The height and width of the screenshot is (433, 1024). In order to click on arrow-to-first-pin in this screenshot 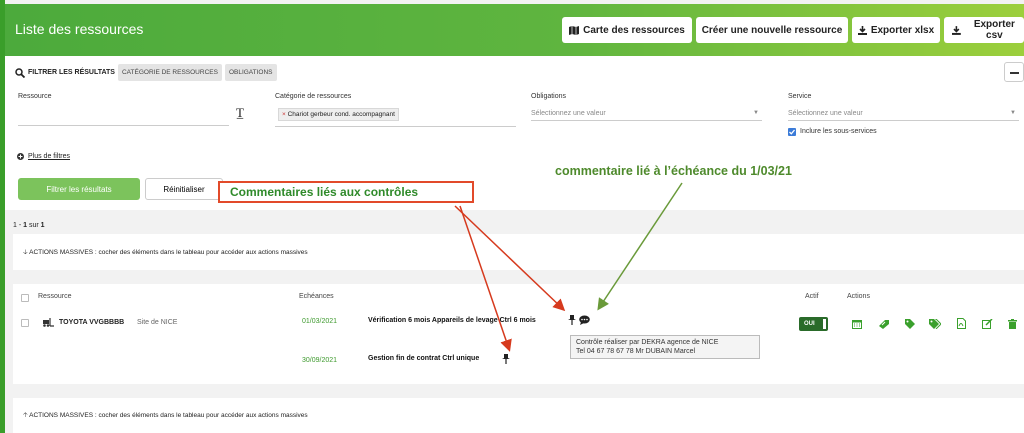, I will do `click(510, 258)`.